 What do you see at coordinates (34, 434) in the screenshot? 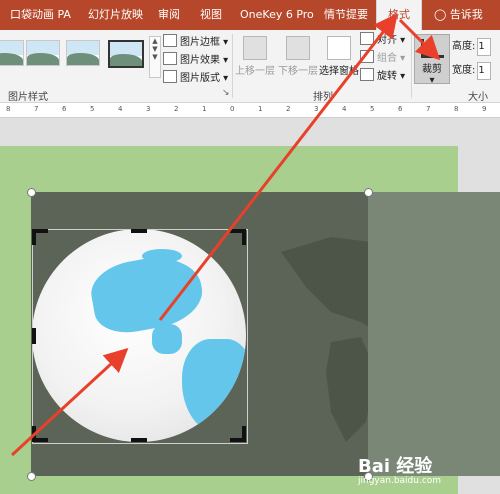
I see `crop-handle-bottom-left` at bounding box center [34, 434].